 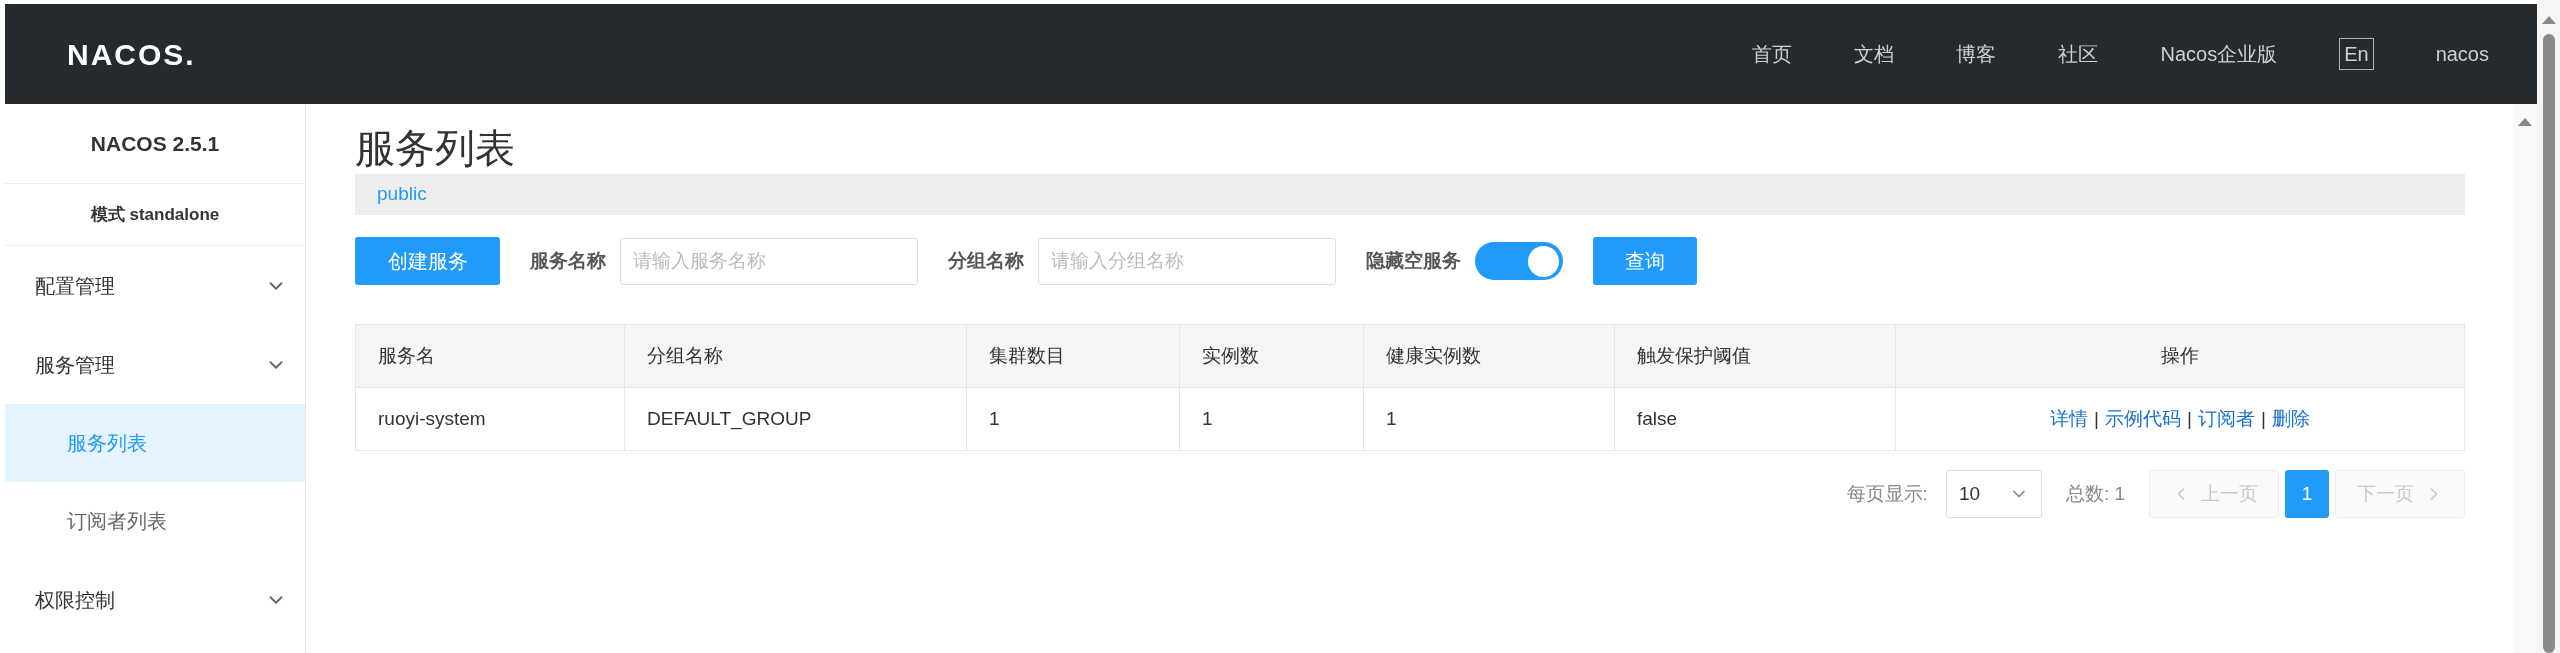 I want to click on field-label: 服务名称, so click(x=568, y=260).